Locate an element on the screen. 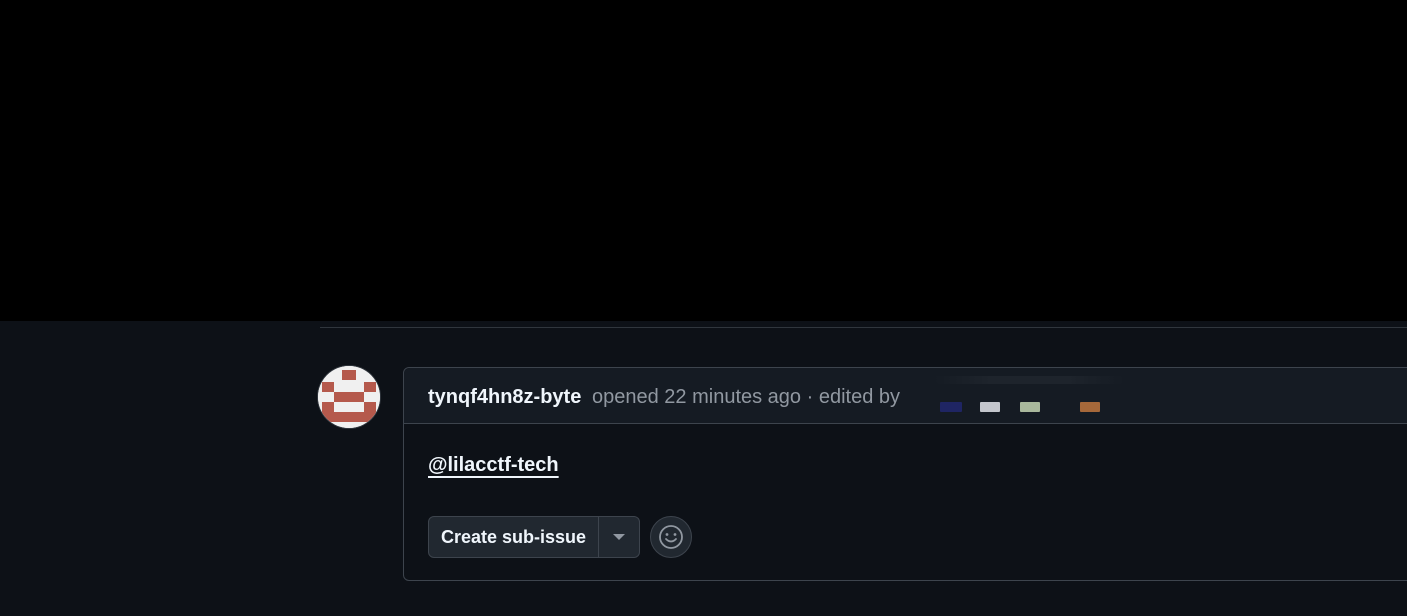  triangle-down-icon is located at coordinates (619, 537).